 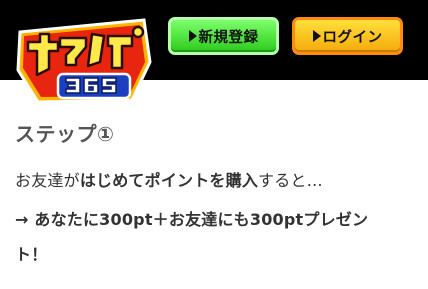 What do you see at coordinates (65, 134) in the screenshot?
I see `step-title: ステップ①` at bounding box center [65, 134].